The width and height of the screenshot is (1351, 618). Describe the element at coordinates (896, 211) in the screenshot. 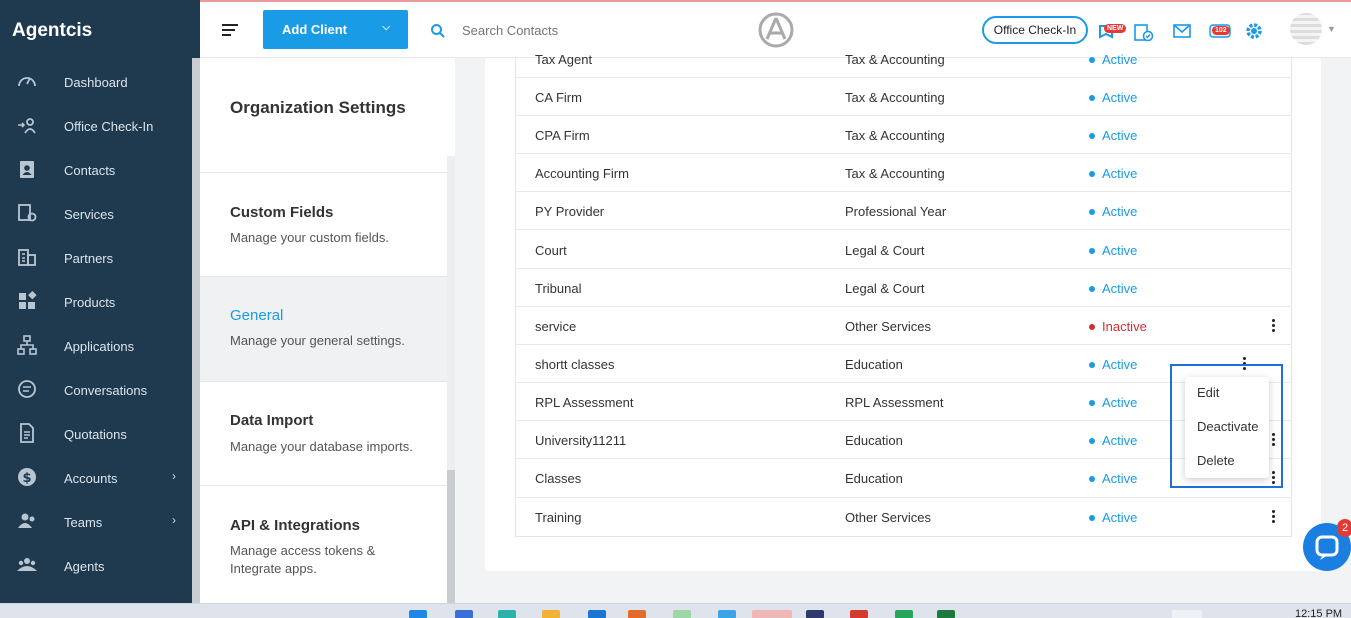

I see `row-category: Professional Year` at that location.